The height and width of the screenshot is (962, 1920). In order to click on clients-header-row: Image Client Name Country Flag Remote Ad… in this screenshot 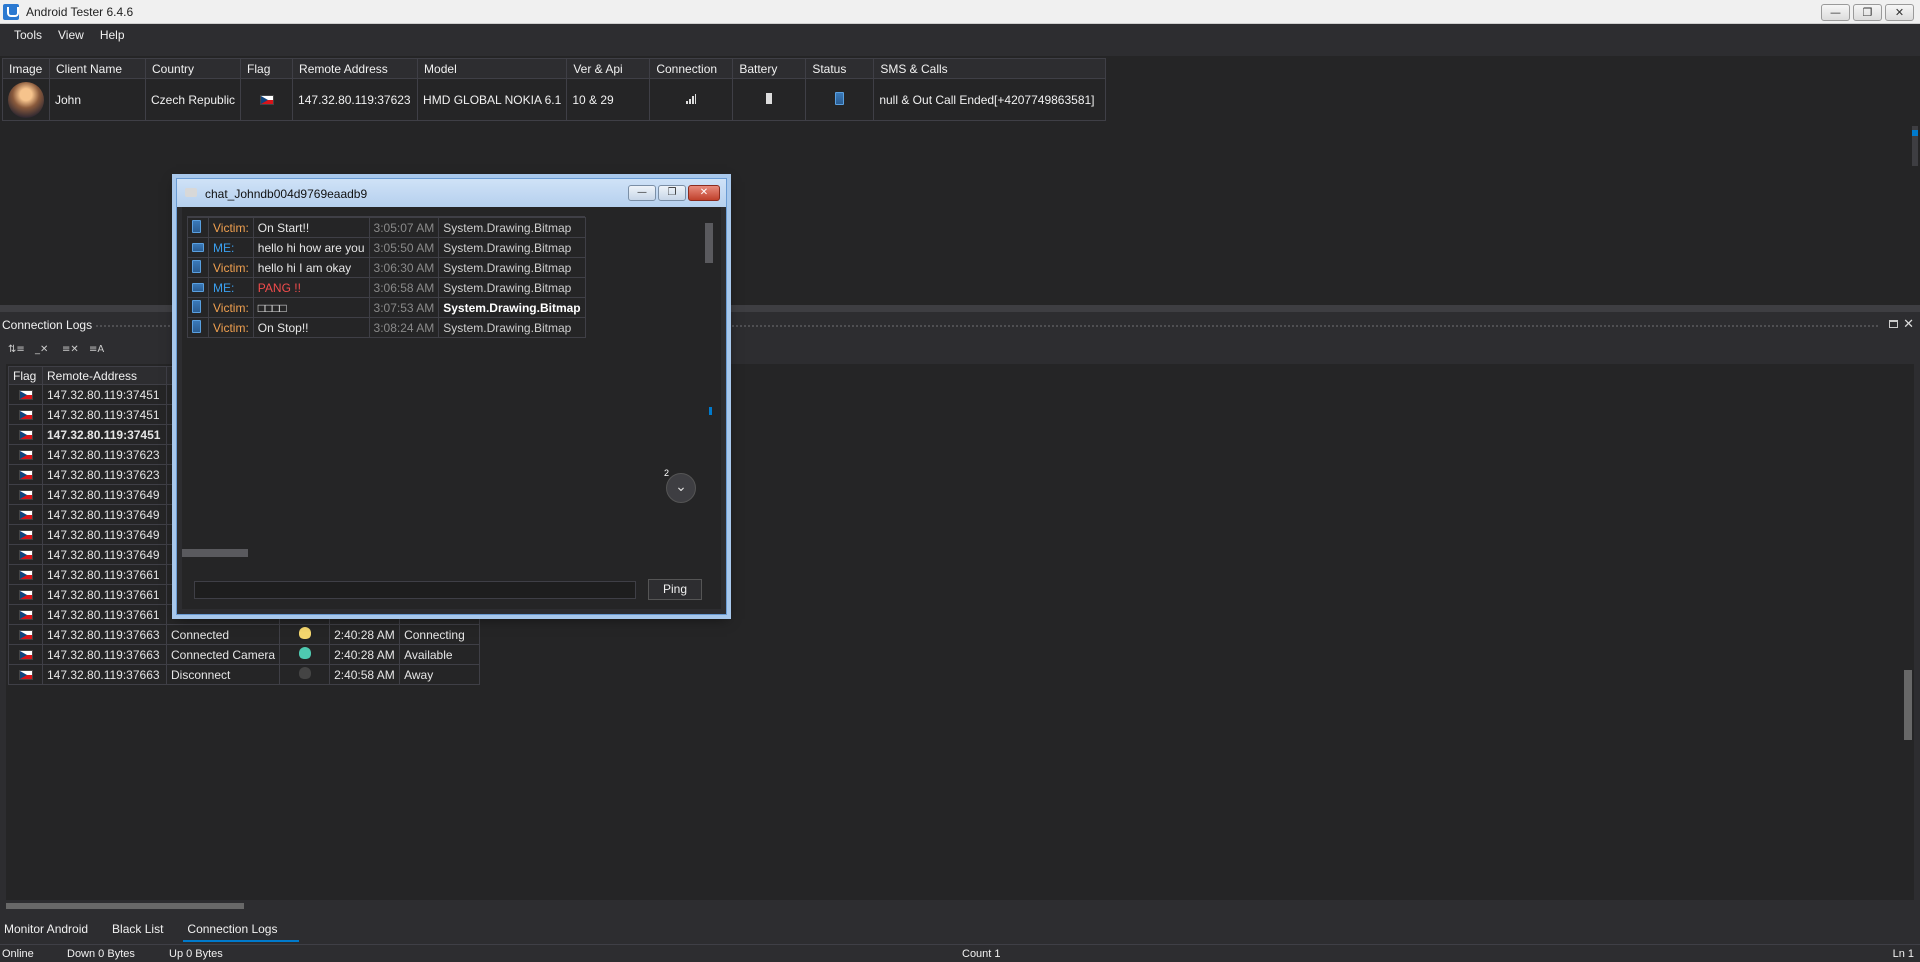, I will do `click(554, 68)`.